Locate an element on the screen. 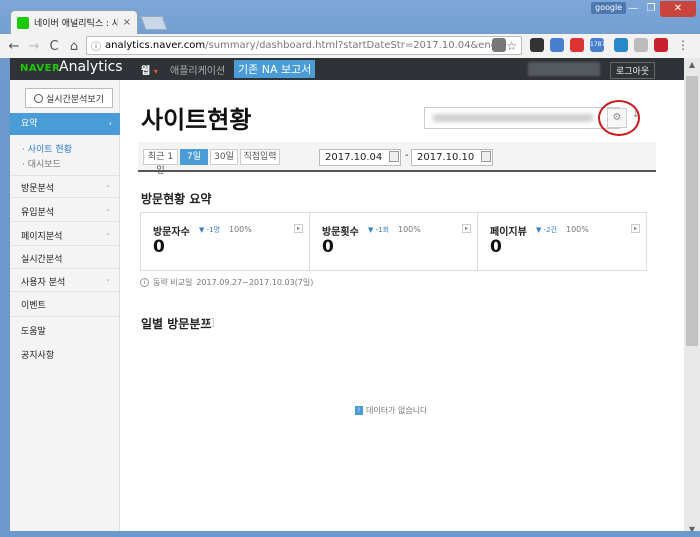 This screenshot has width=700, height=537. tab-title: 네이버 애널리틱스 : 사이 is located at coordinates (76, 24).